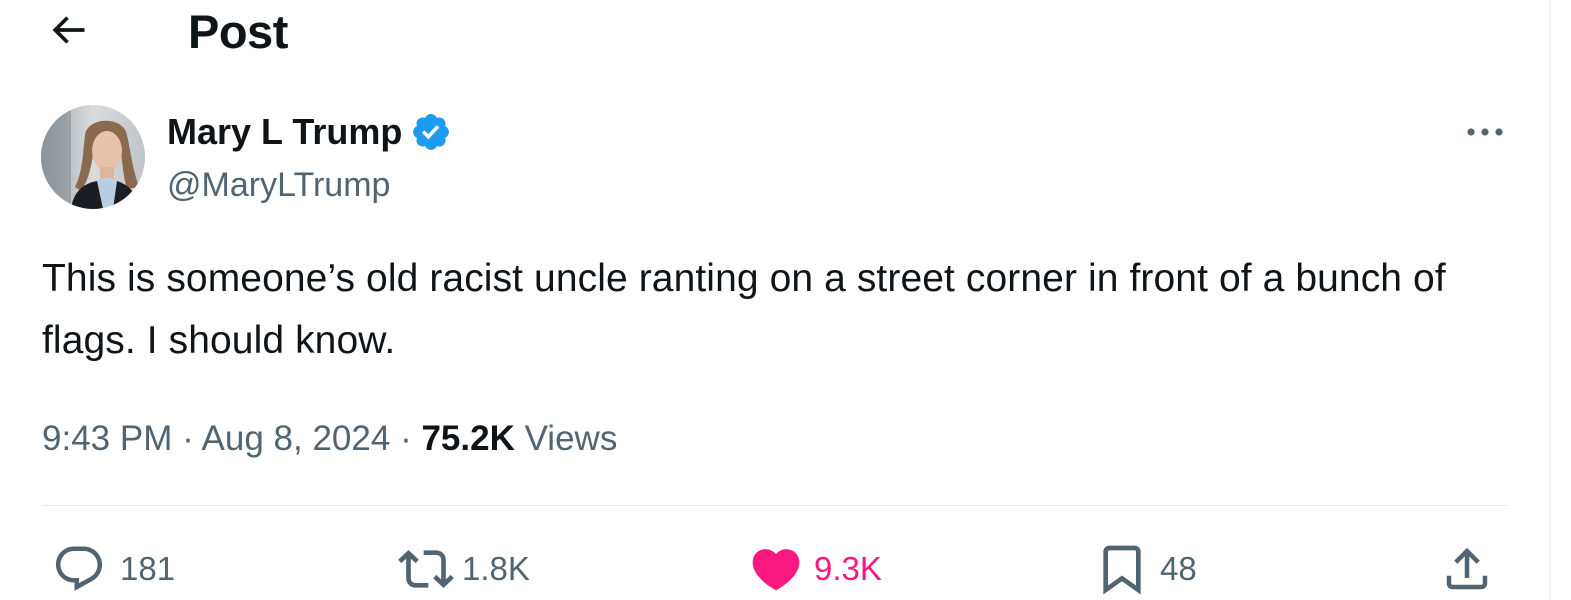  Describe the element at coordinates (238, 31) in the screenshot. I see `page-title: Post` at that location.